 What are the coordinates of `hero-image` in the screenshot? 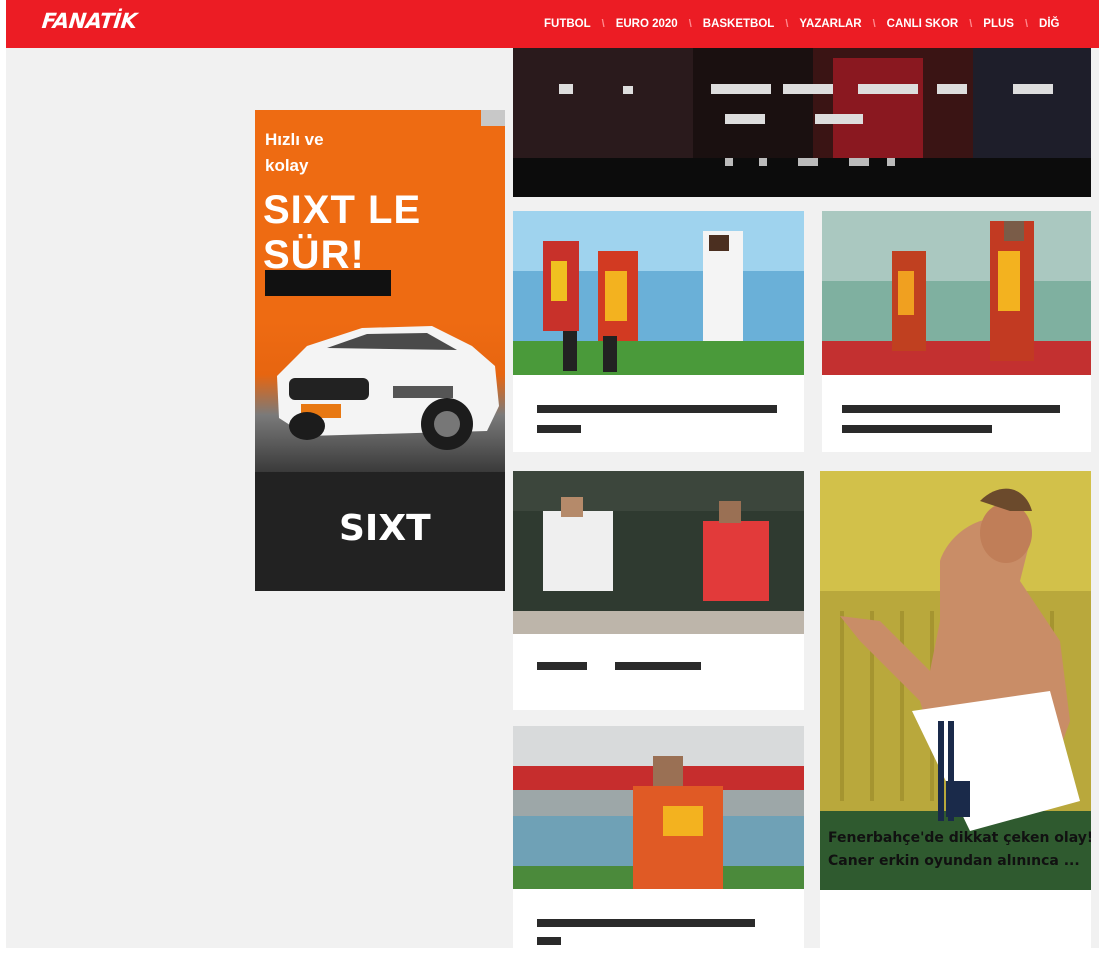 It's located at (802, 122).